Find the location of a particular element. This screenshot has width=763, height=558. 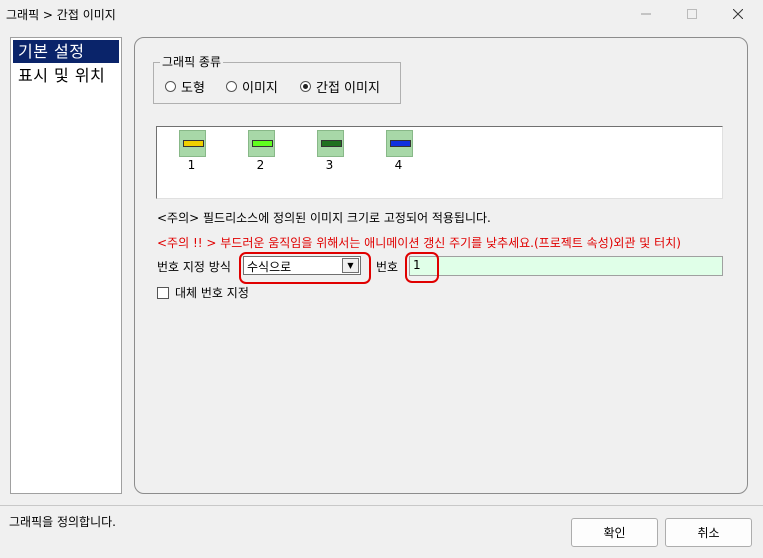

image-number: 2 is located at coordinates (260, 165).